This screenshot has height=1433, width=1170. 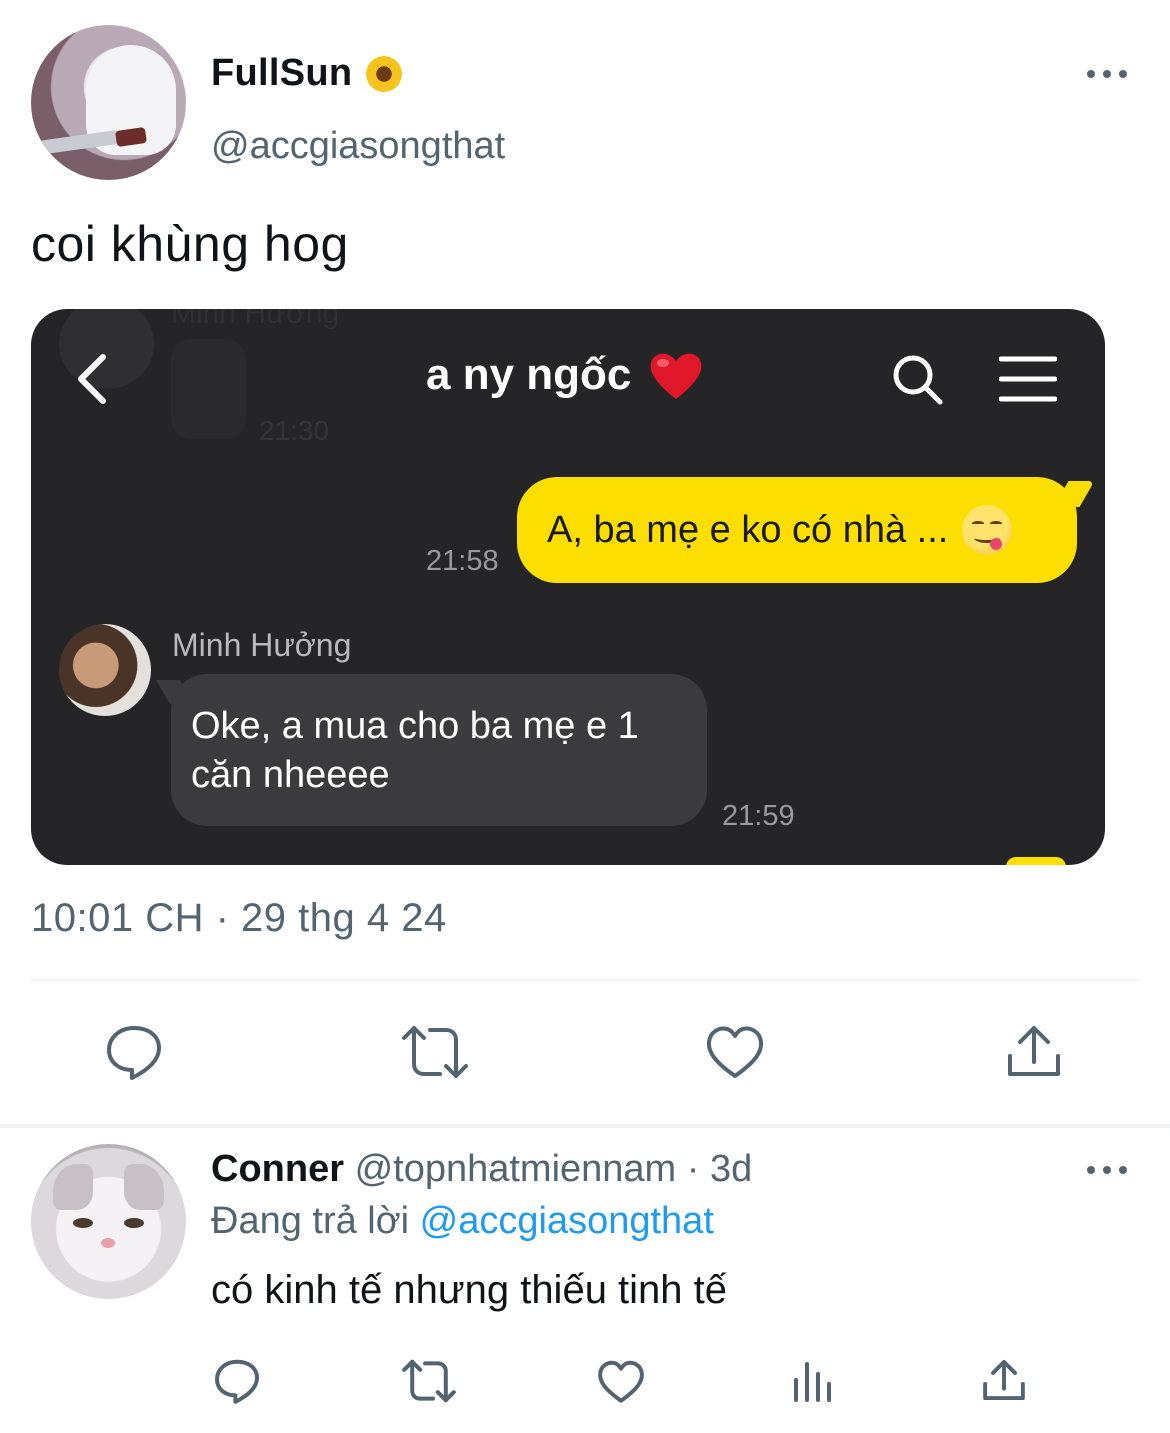 What do you see at coordinates (108, 102) in the screenshot?
I see `author-avatar` at bounding box center [108, 102].